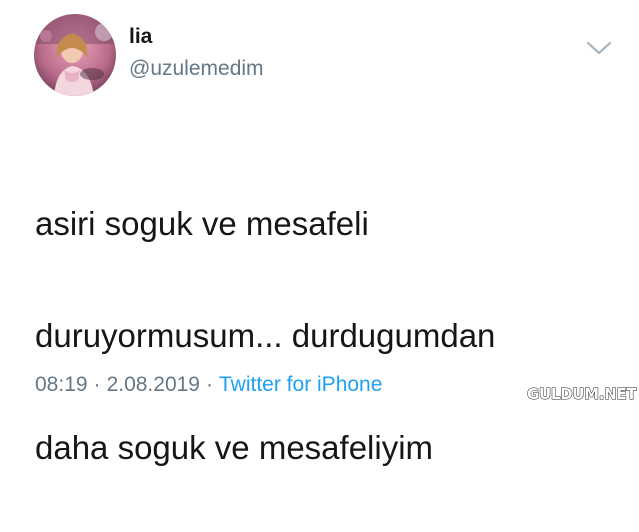  What do you see at coordinates (153, 384) in the screenshot?
I see `tweet-date: 2.08.2019` at bounding box center [153, 384].